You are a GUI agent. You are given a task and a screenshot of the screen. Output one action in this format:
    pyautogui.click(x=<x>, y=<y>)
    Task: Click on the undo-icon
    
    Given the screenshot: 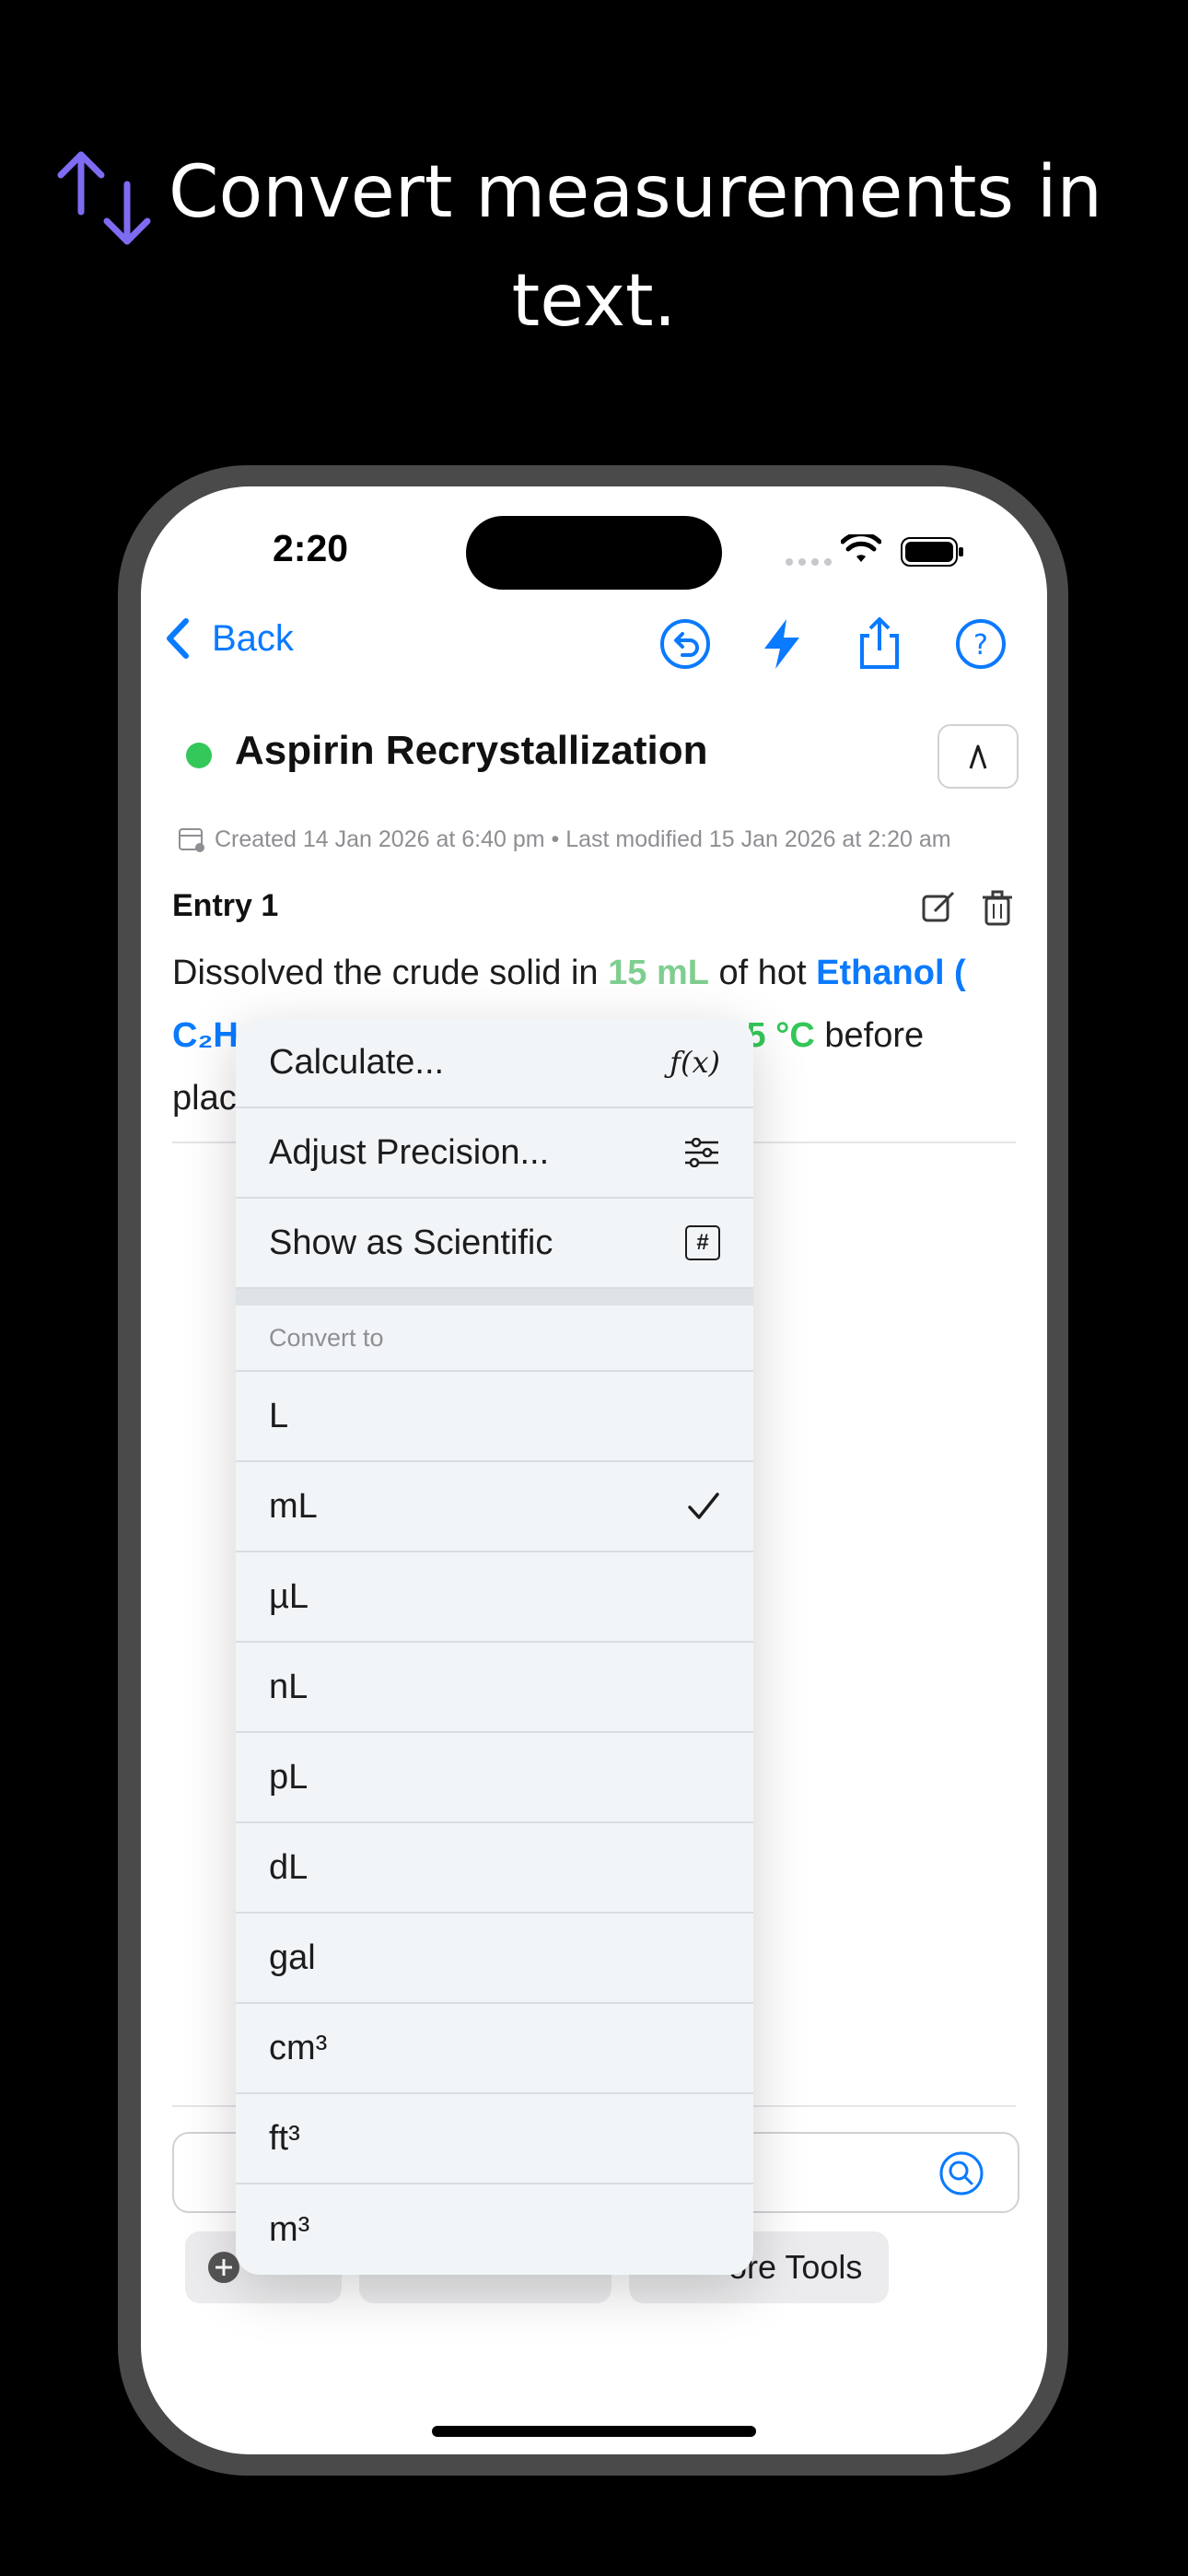 What is the action you would take?
    pyautogui.click(x=685, y=644)
    